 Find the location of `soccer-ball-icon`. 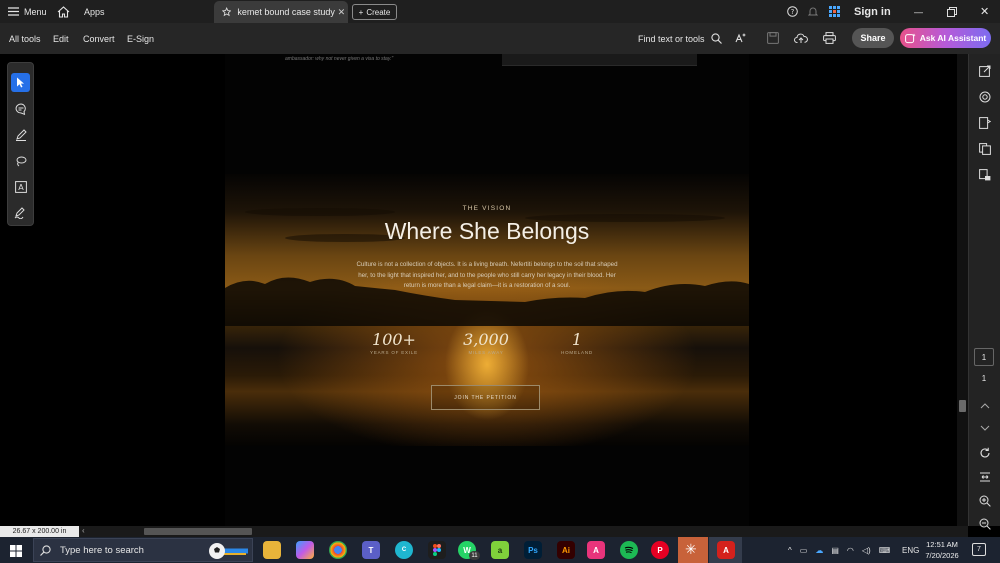

soccer-ball-icon is located at coordinates (228, 552).